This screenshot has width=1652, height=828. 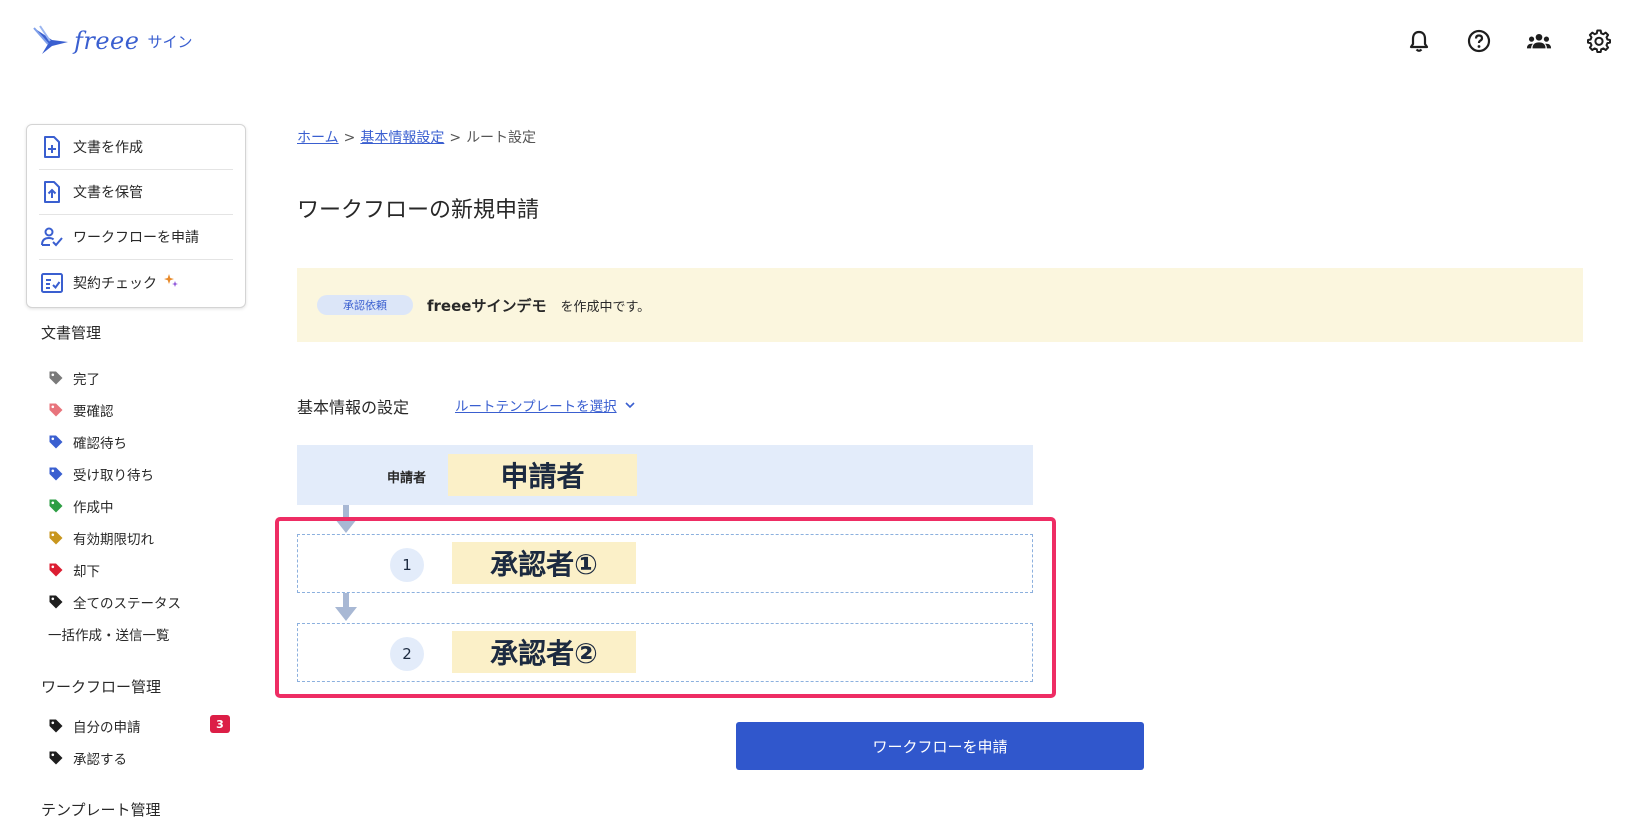 I want to click on basic-settings-label: 基本情報の設定, so click(x=353, y=407).